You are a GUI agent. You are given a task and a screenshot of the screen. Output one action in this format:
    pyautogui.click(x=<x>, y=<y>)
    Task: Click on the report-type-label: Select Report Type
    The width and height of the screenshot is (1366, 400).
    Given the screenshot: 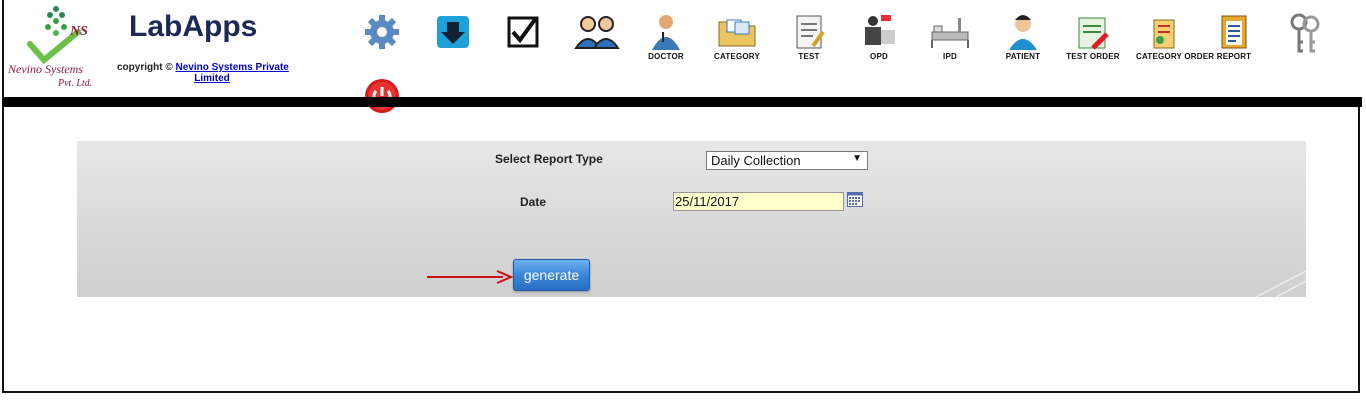 What is the action you would take?
    pyautogui.click(x=549, y=159)
    